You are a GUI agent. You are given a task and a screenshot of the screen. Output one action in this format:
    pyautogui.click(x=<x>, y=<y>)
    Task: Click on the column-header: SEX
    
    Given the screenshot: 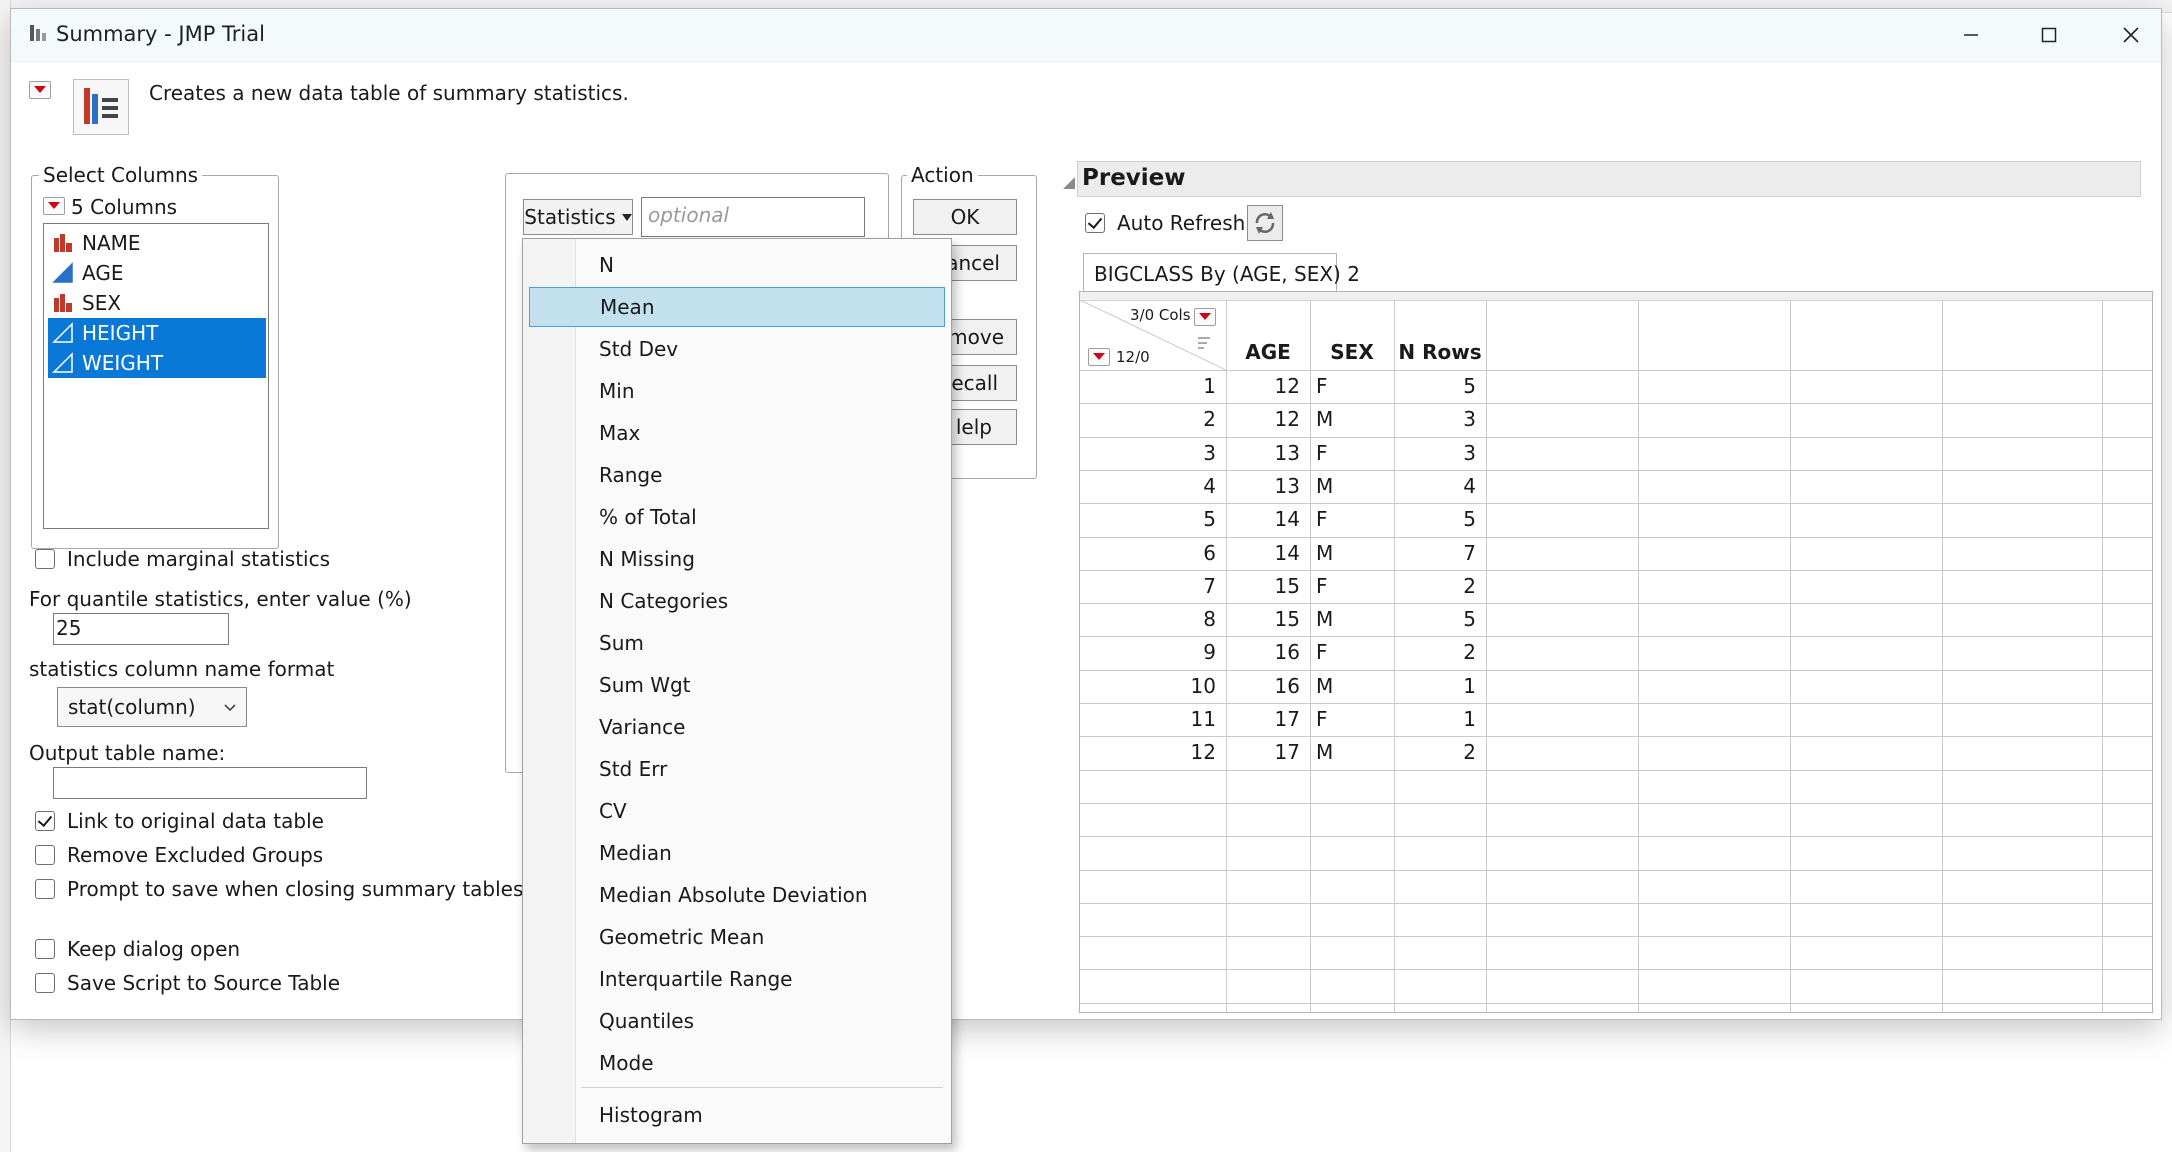 What is the action you would take?
    pyautogui.click(x=1352, y=352)
    